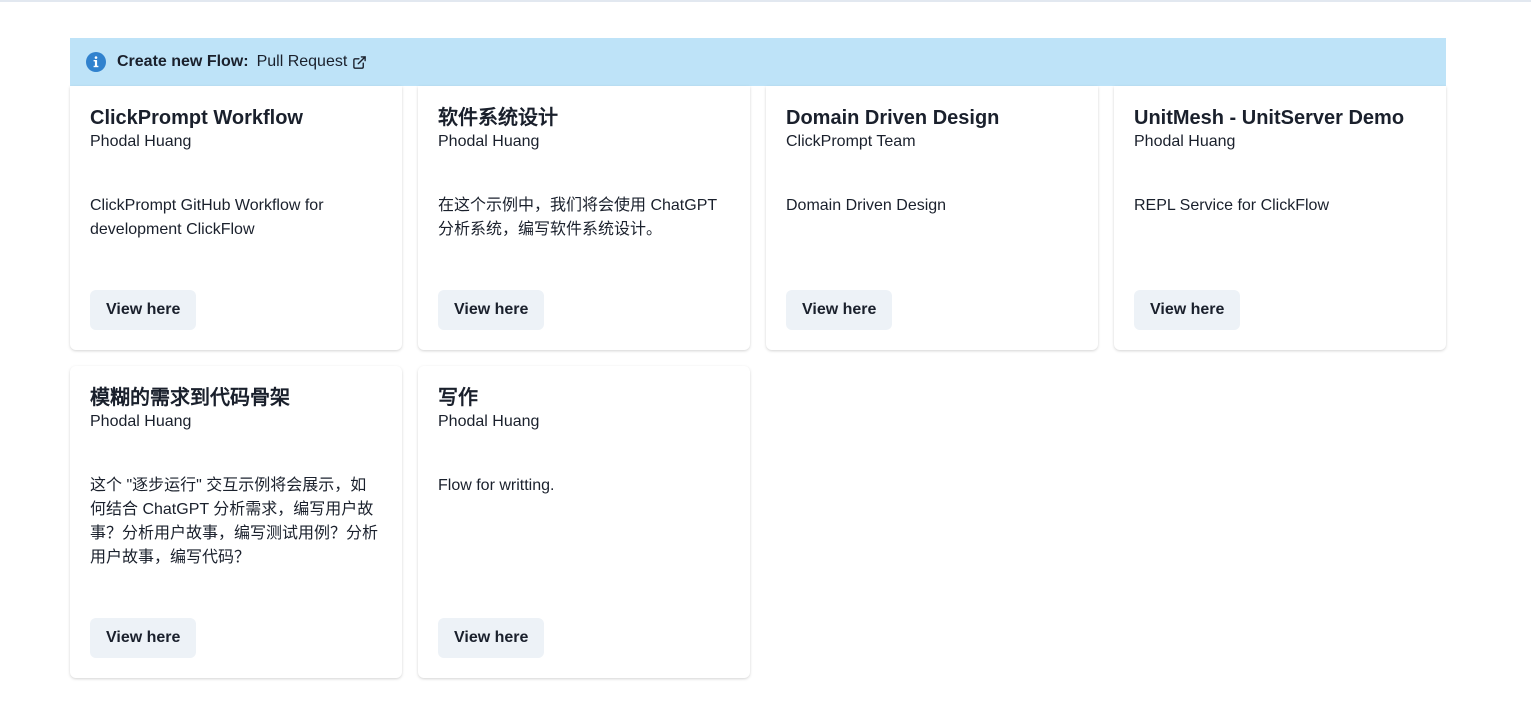  What do you see at coordinates (866, 205) in the screenshot?
I see `card-description: Domain Driven Design` at bounding box center [866, 205].